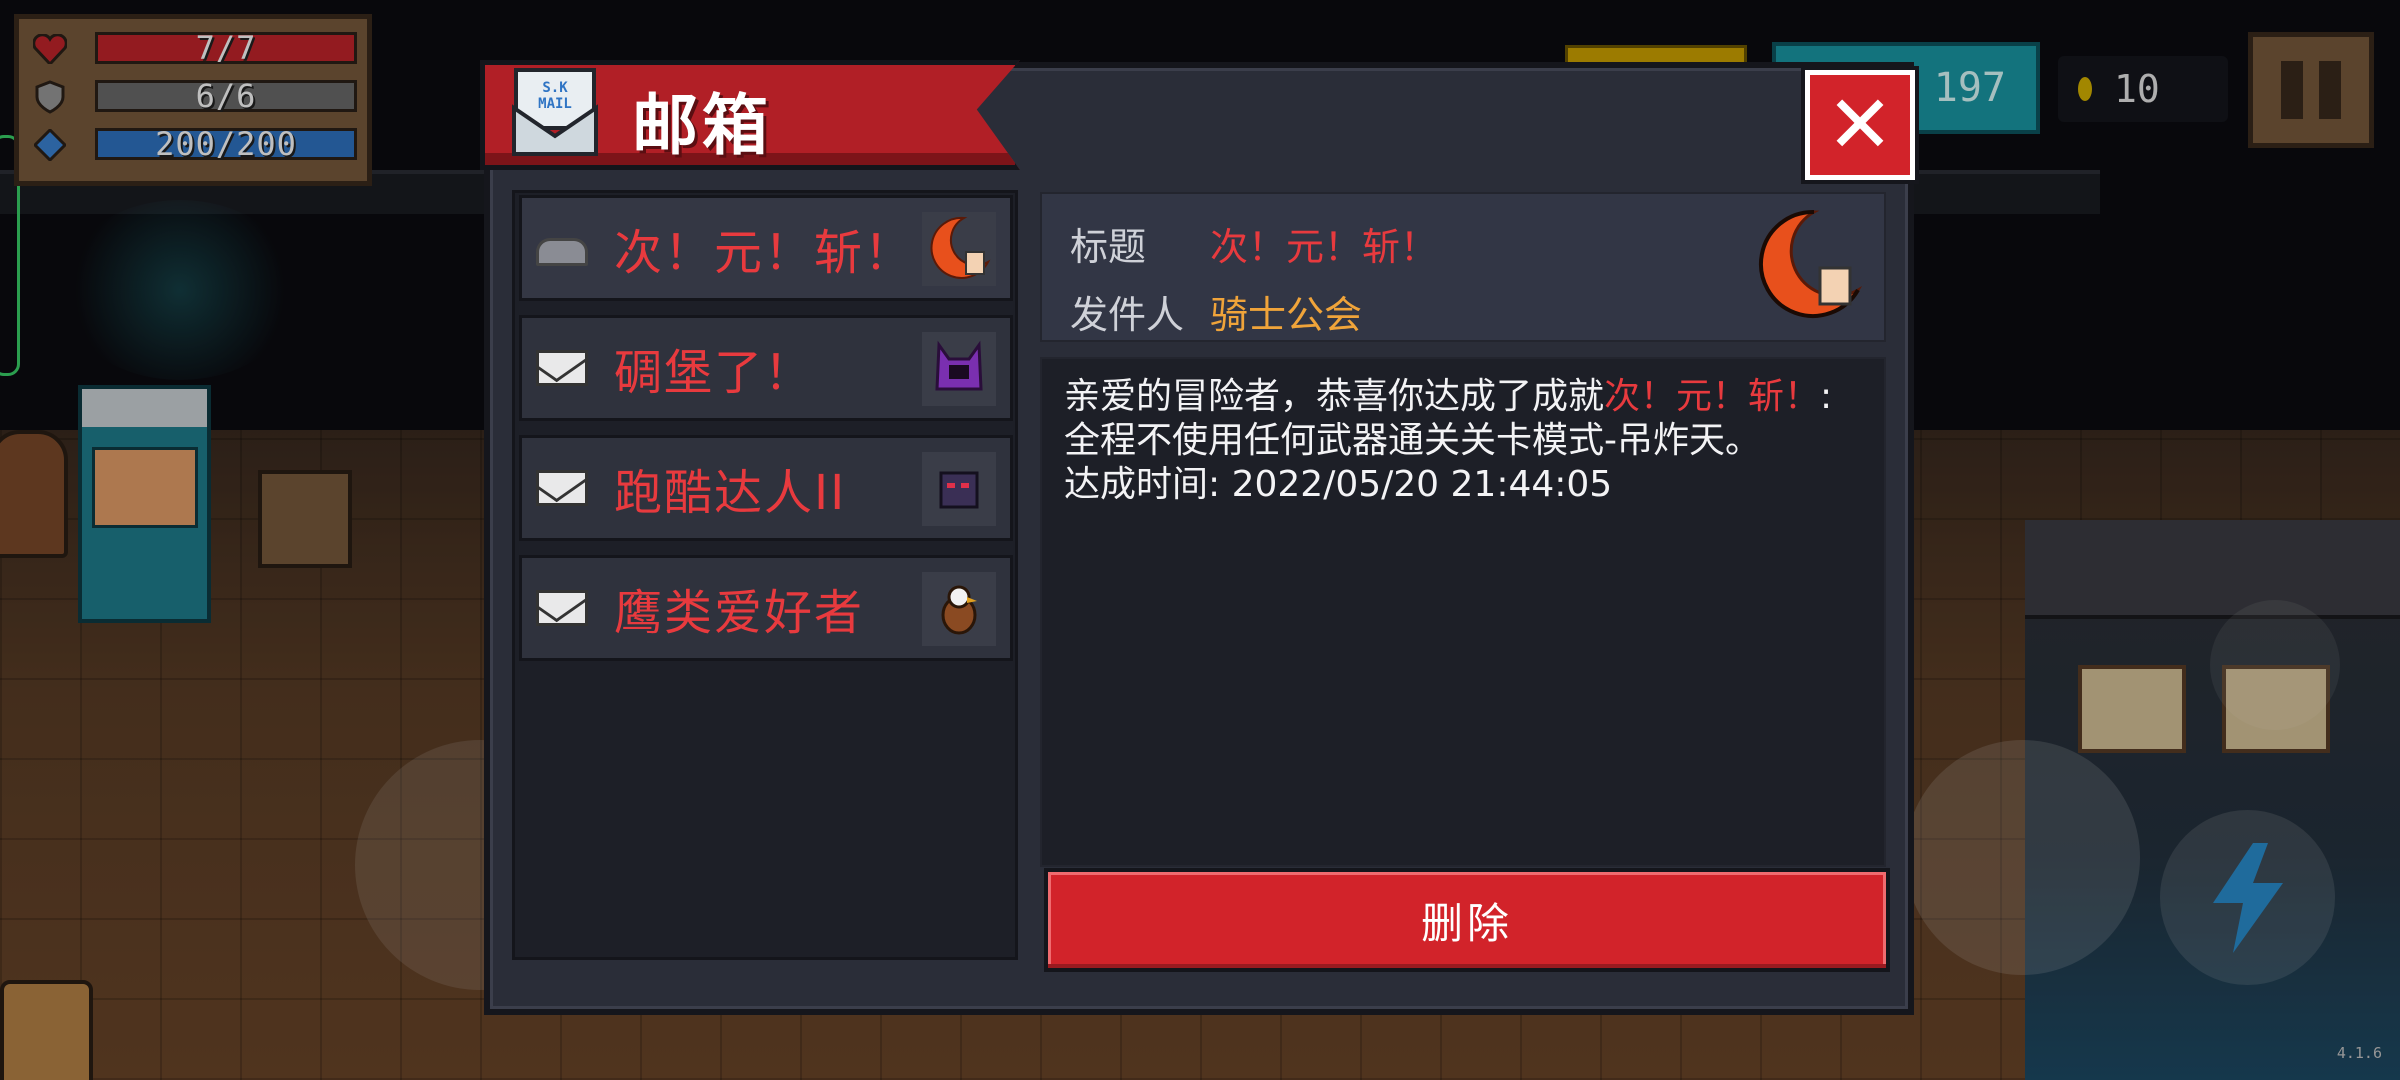 The image size is (2400, 1080). I want to click on purple-demon-icon, so click(959, 369).